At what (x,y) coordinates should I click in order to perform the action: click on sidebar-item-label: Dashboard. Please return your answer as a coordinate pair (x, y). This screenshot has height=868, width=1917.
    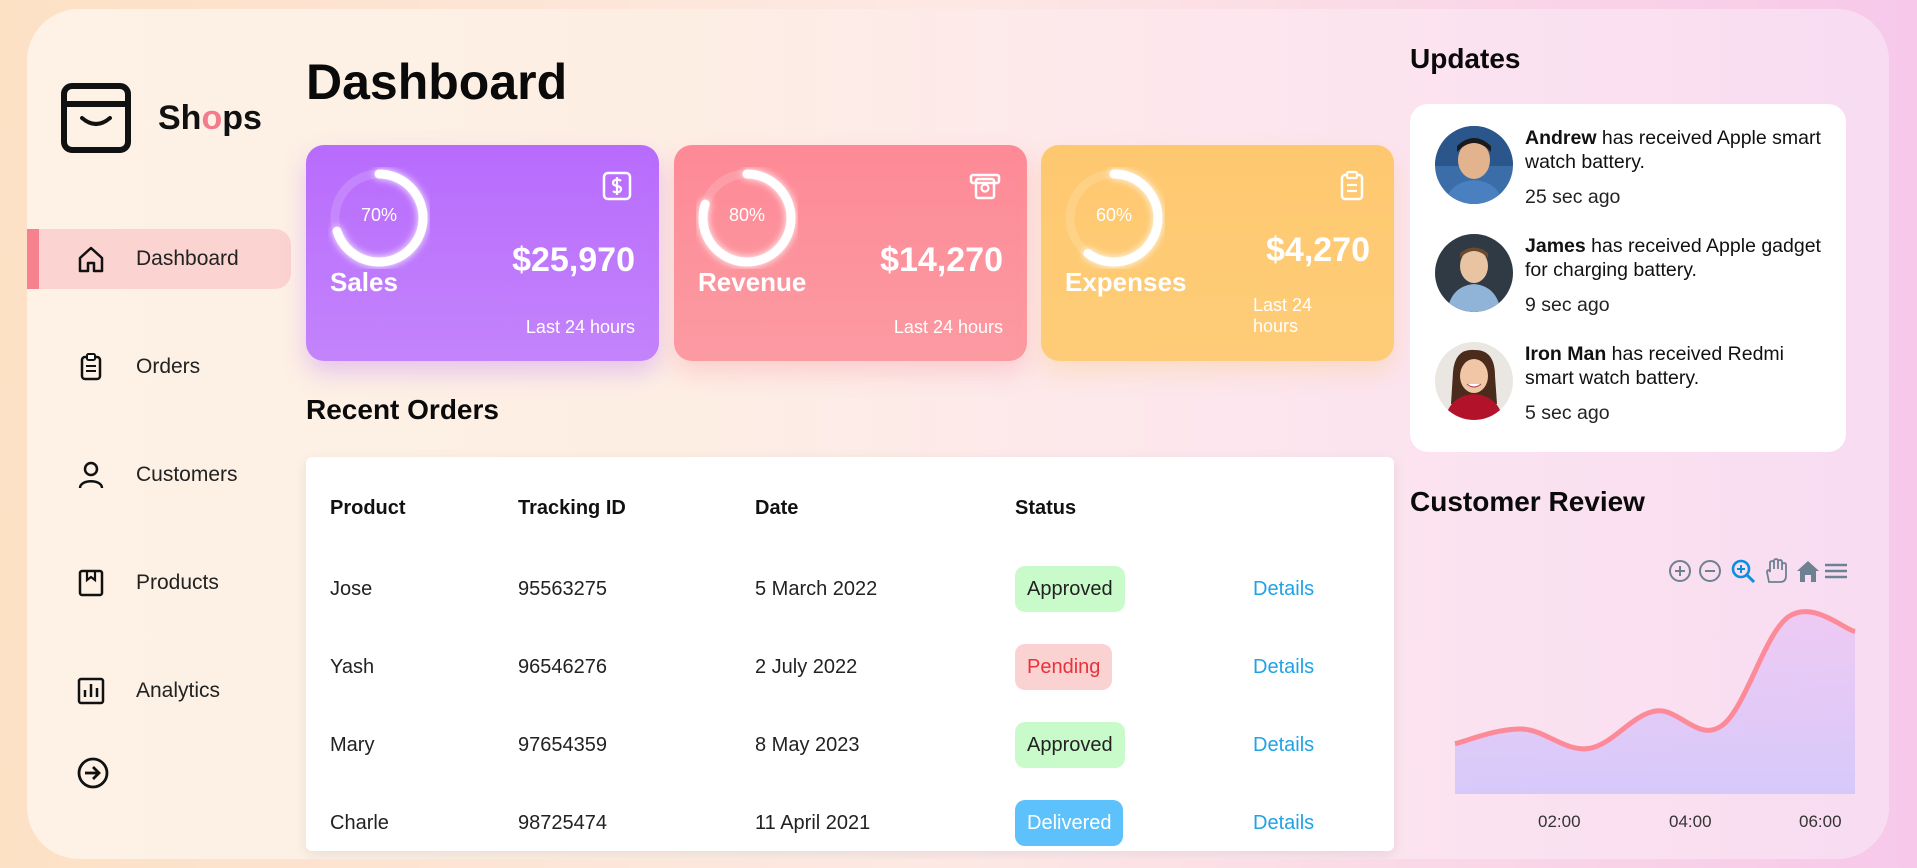
    Looking at the image, I should click on (187, 258).